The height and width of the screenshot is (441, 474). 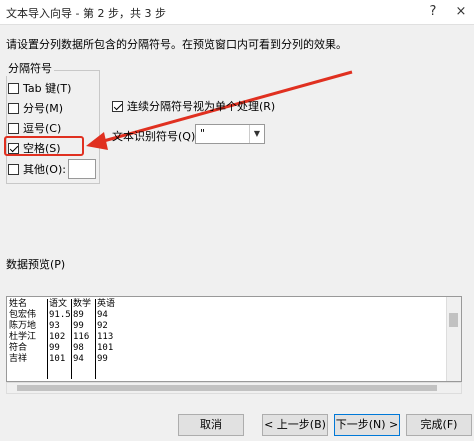 I want to click on delimiters-group-title: 分隔符号, so click(x=30, y=68).